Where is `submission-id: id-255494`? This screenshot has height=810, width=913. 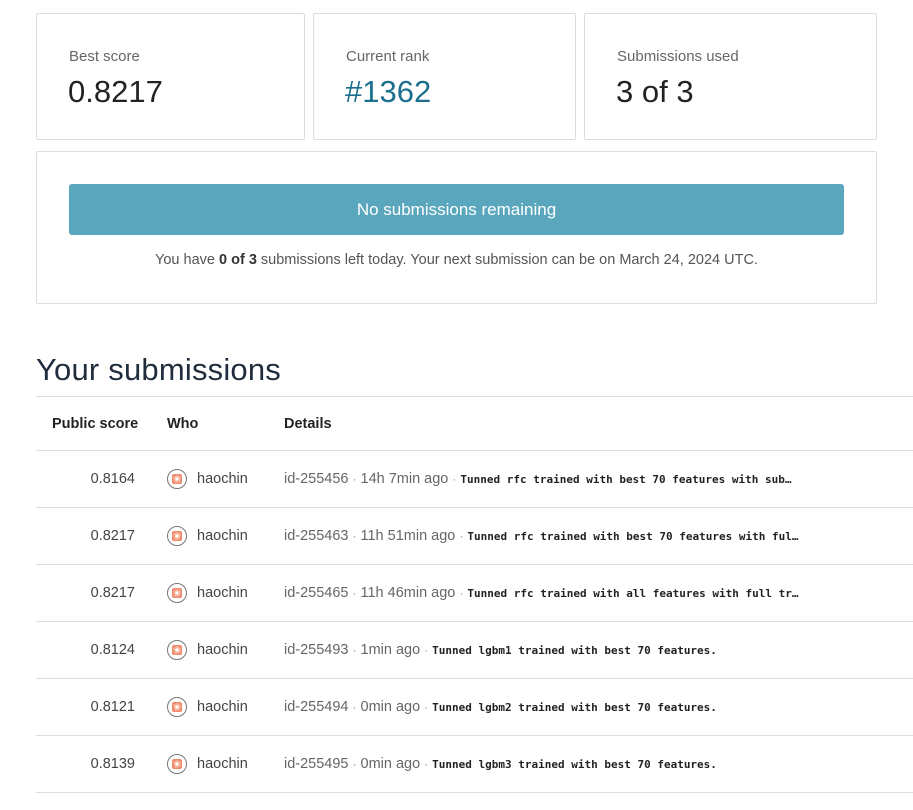 submission-id: id-255494 is located at coordinates (316, 707).